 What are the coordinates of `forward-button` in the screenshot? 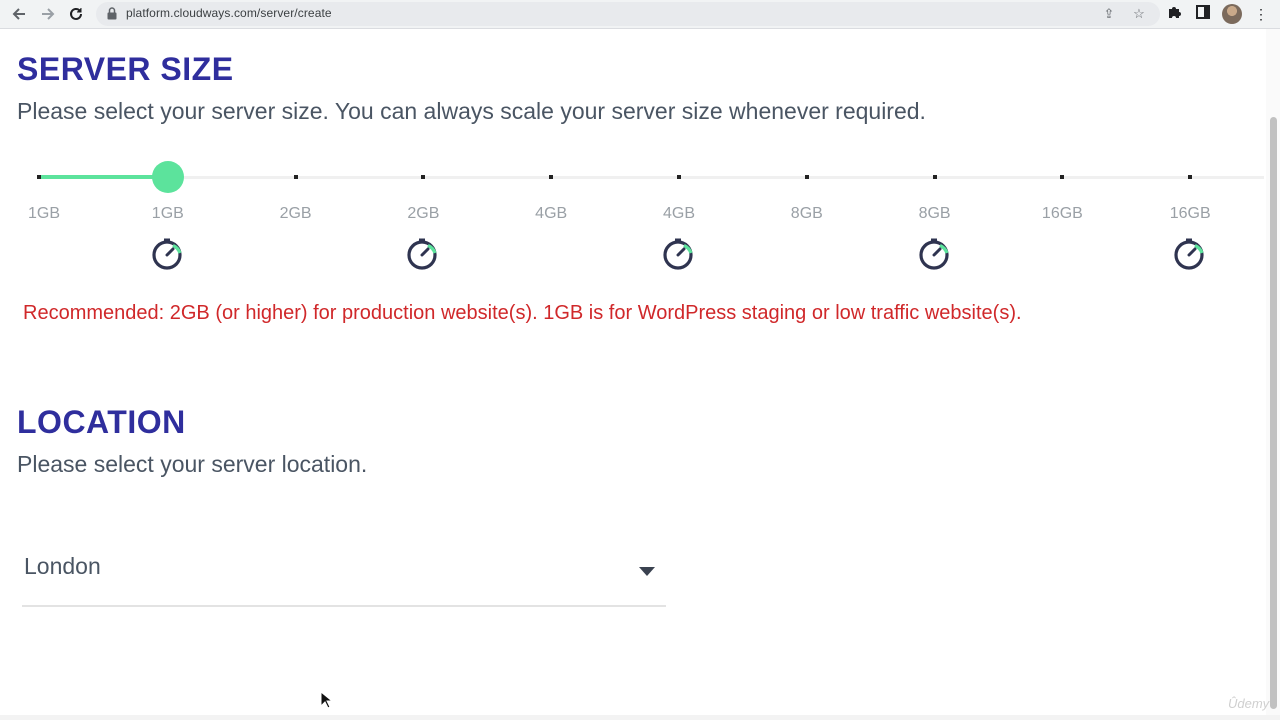 It's located at (48, 14).